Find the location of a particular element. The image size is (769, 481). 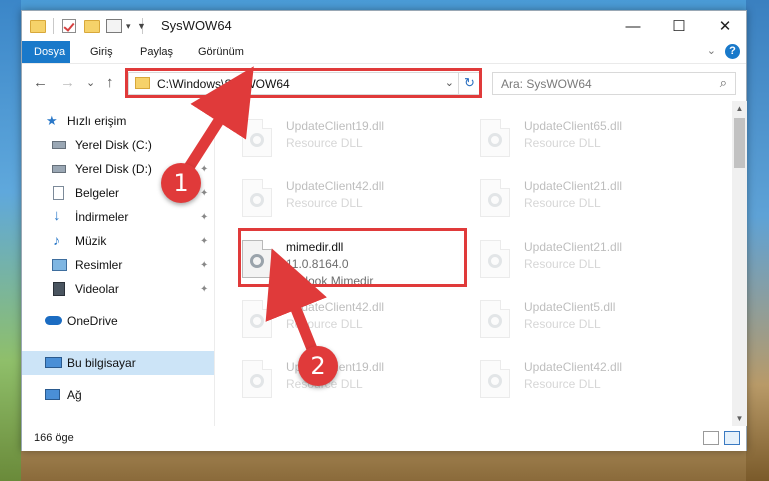

sidebar-item-pictures: Resimler ✦ is located at coordinates (118, 265).